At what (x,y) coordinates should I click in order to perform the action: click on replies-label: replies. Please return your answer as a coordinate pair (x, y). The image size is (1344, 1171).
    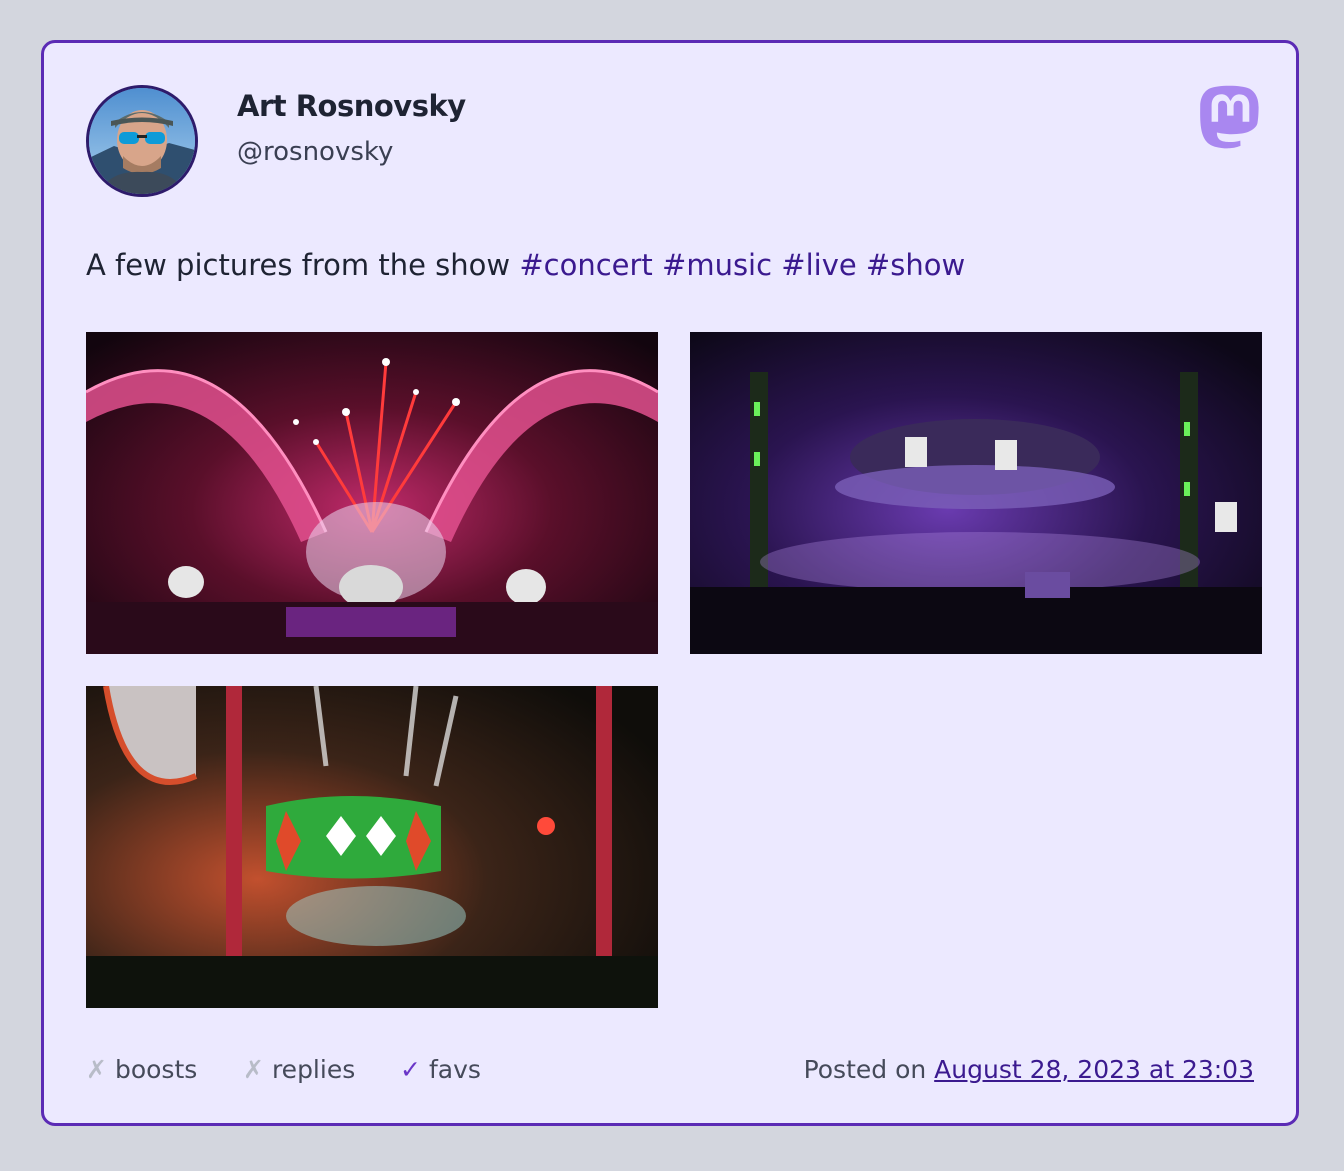
    Looking at the image, I should click on (313, 1069).